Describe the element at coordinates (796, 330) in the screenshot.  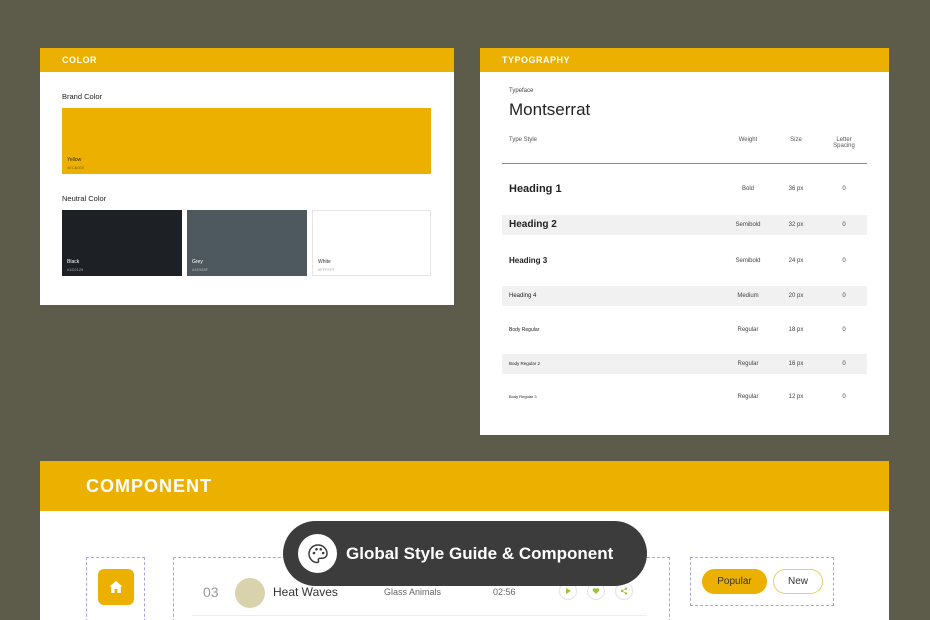
I see `type-size: 18 px` at that location.